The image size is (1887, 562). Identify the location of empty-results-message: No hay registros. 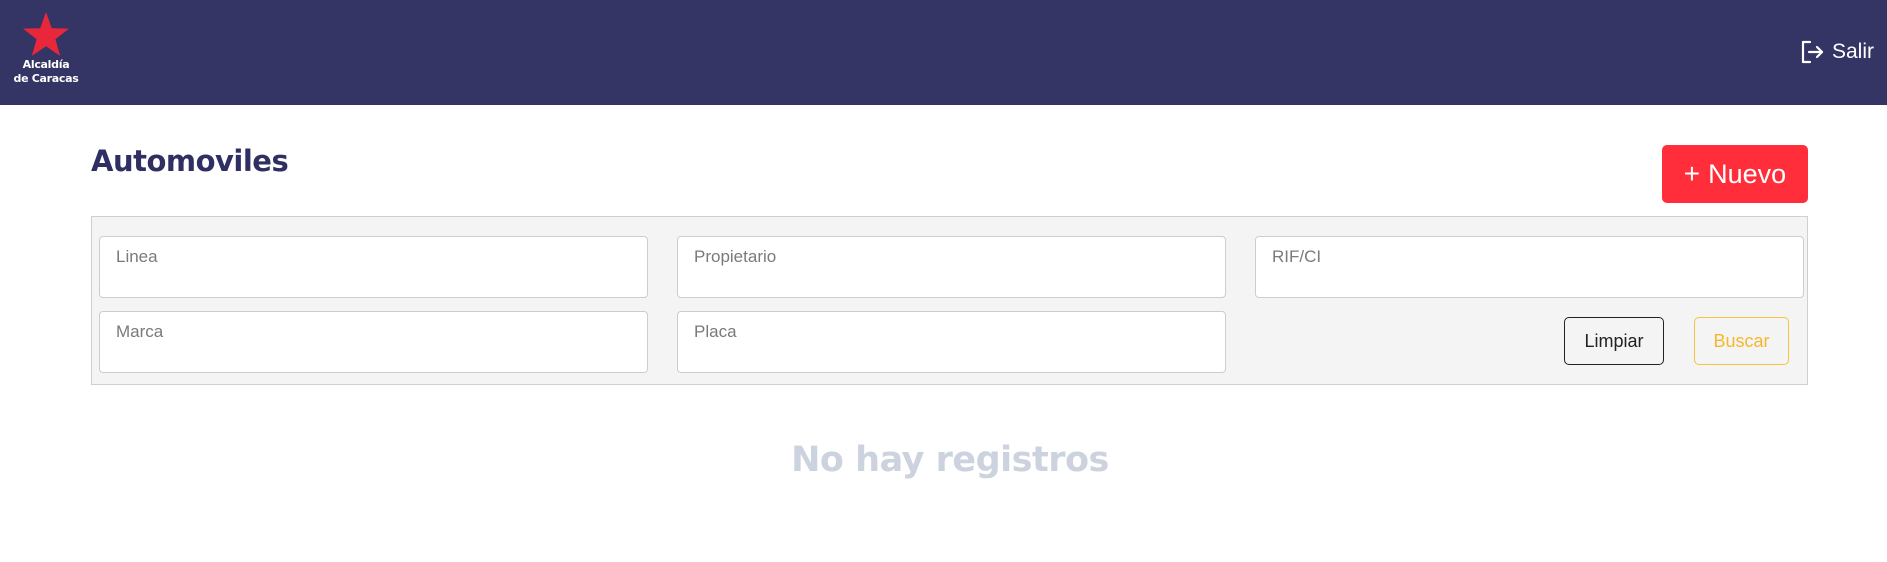
(950, 460).